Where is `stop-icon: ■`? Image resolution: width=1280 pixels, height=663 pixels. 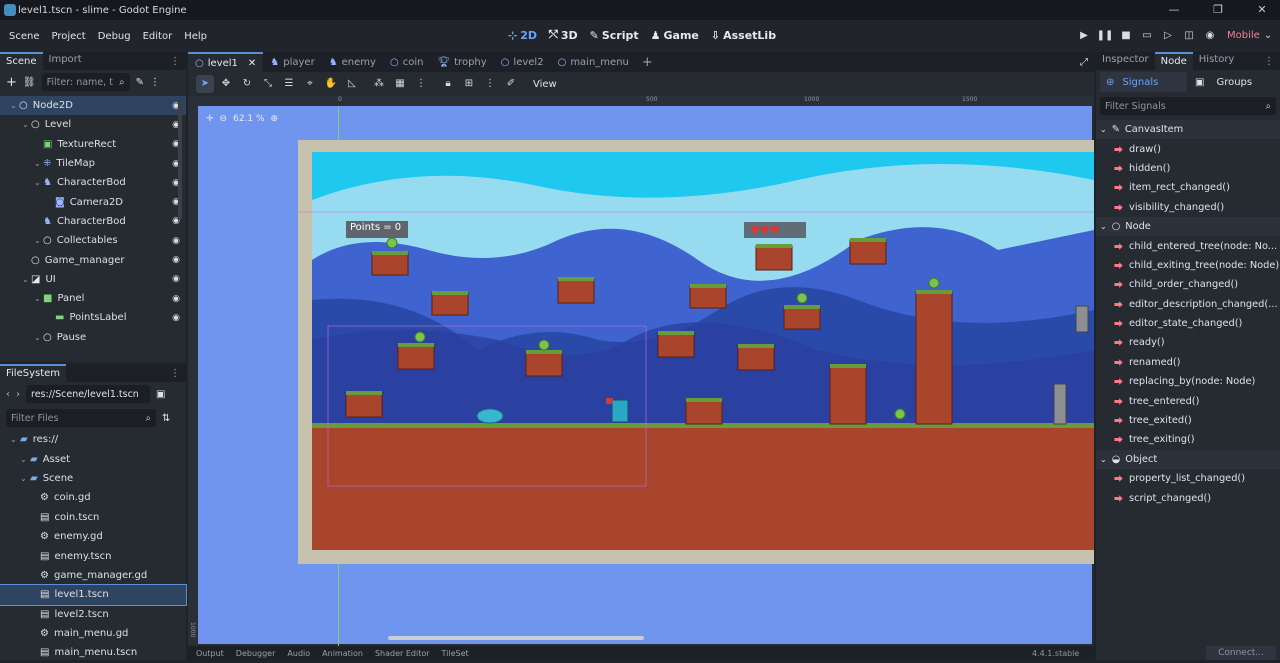 stop-icon: ■ is located at coordinates (1126, 36).